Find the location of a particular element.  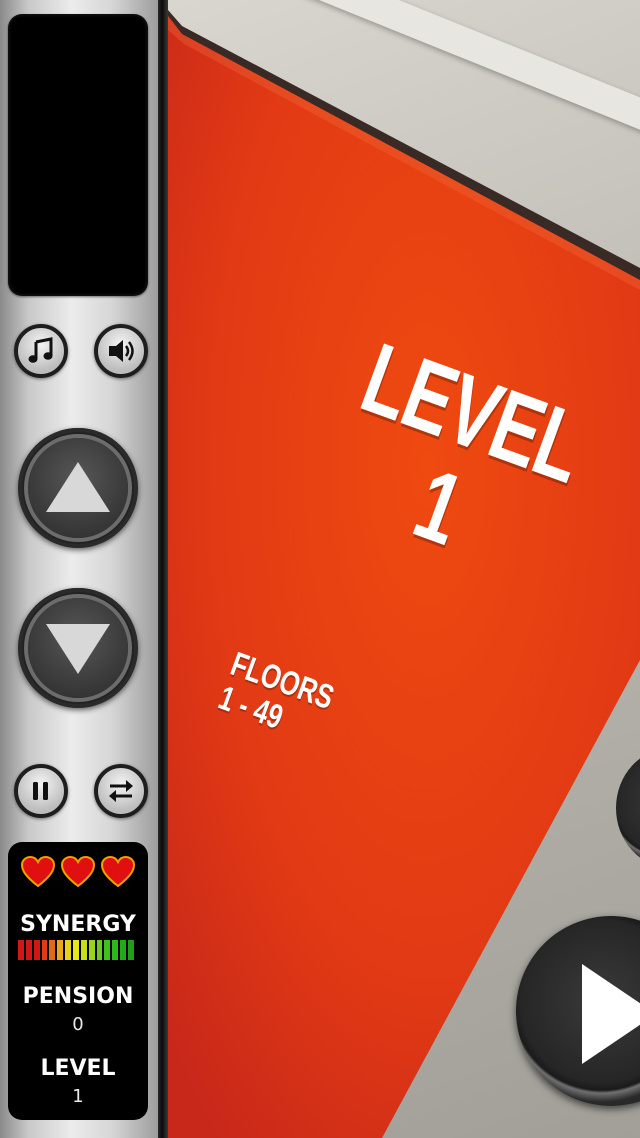

pause-button is located at coordinates (41, 791).